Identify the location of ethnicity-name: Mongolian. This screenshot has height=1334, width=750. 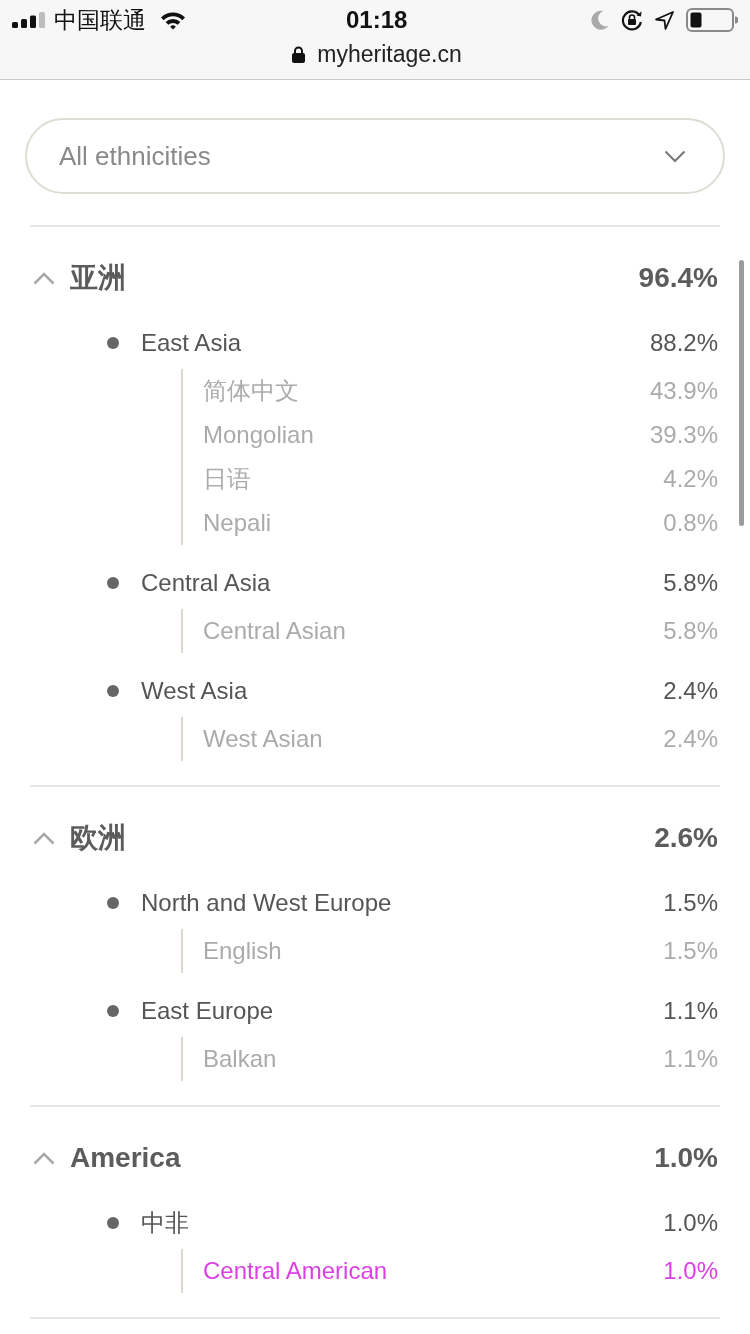
(258, 435).